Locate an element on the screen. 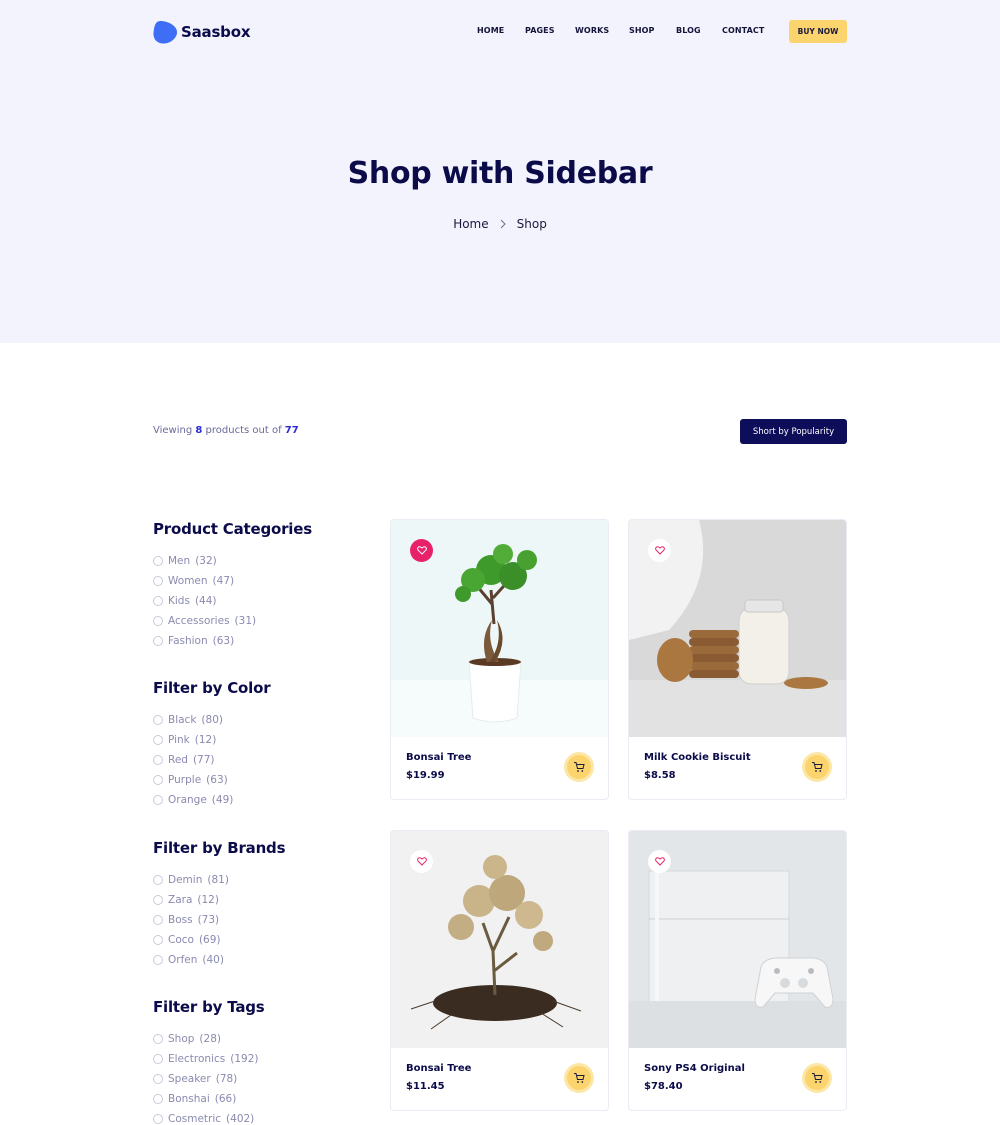 This screenshot has width=1000, height=1125. cart-button-inner is located at coordinates (579, 1078).